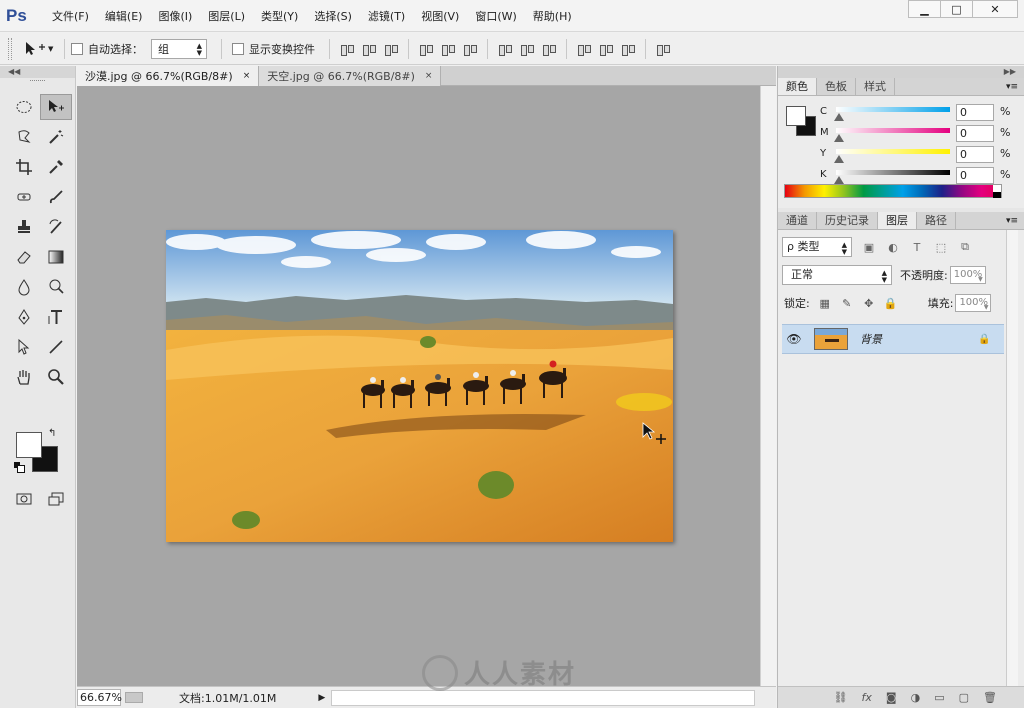 The width and height of the screenshot is (1024, 708). I want to click on fx-icon: fx, so click(867, 697).